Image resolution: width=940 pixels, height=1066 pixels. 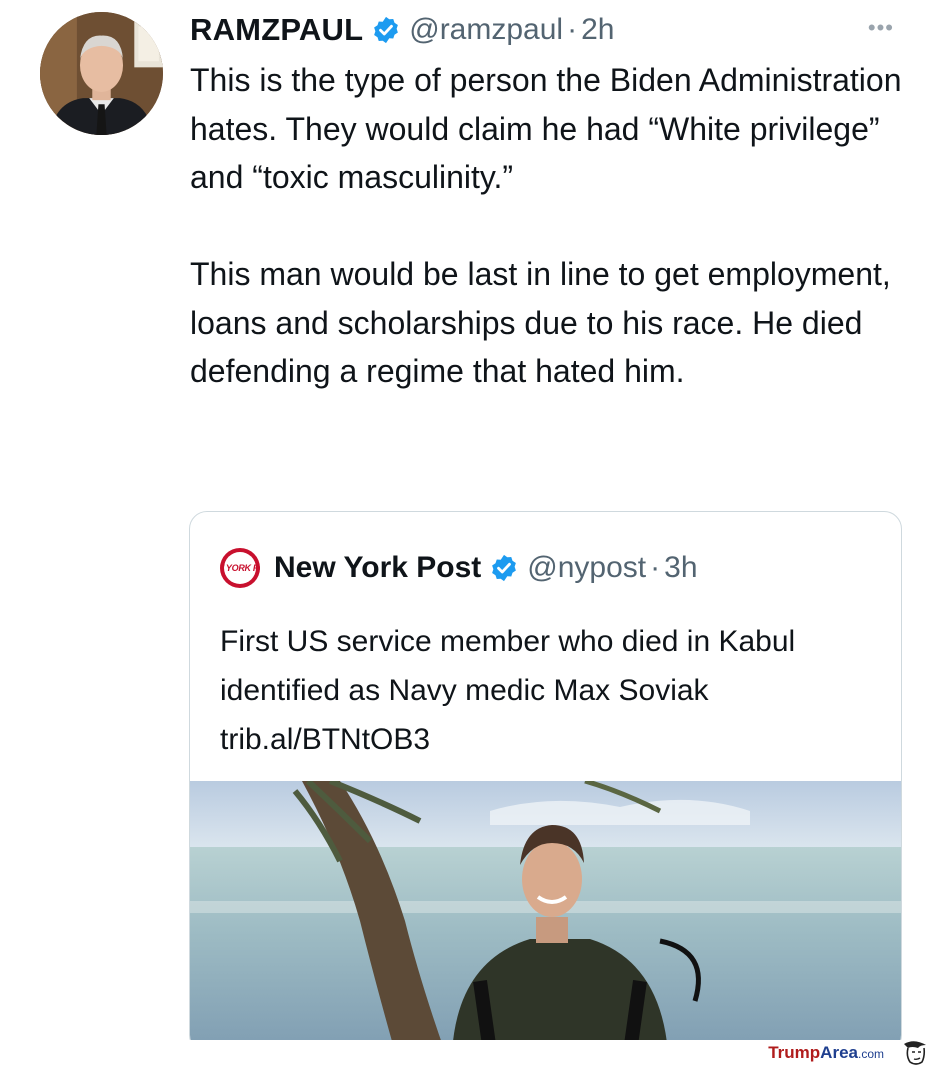 I want to click on quoted-tweet-timestamp: 3h, so click(x=680, y=568).